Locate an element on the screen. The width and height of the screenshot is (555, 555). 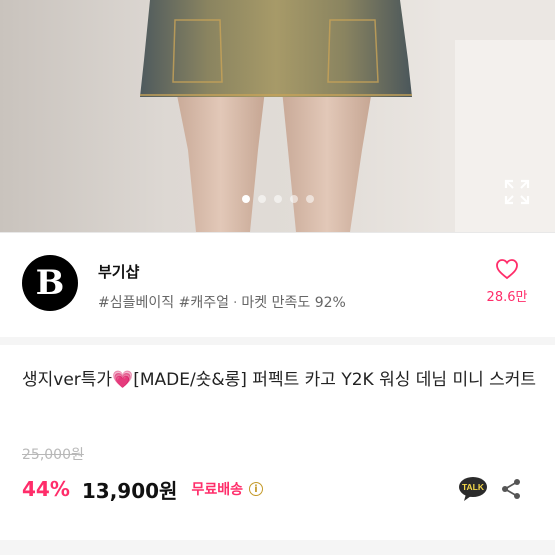
store-tag: #캐주얼 is located at coordinates (203, 303).